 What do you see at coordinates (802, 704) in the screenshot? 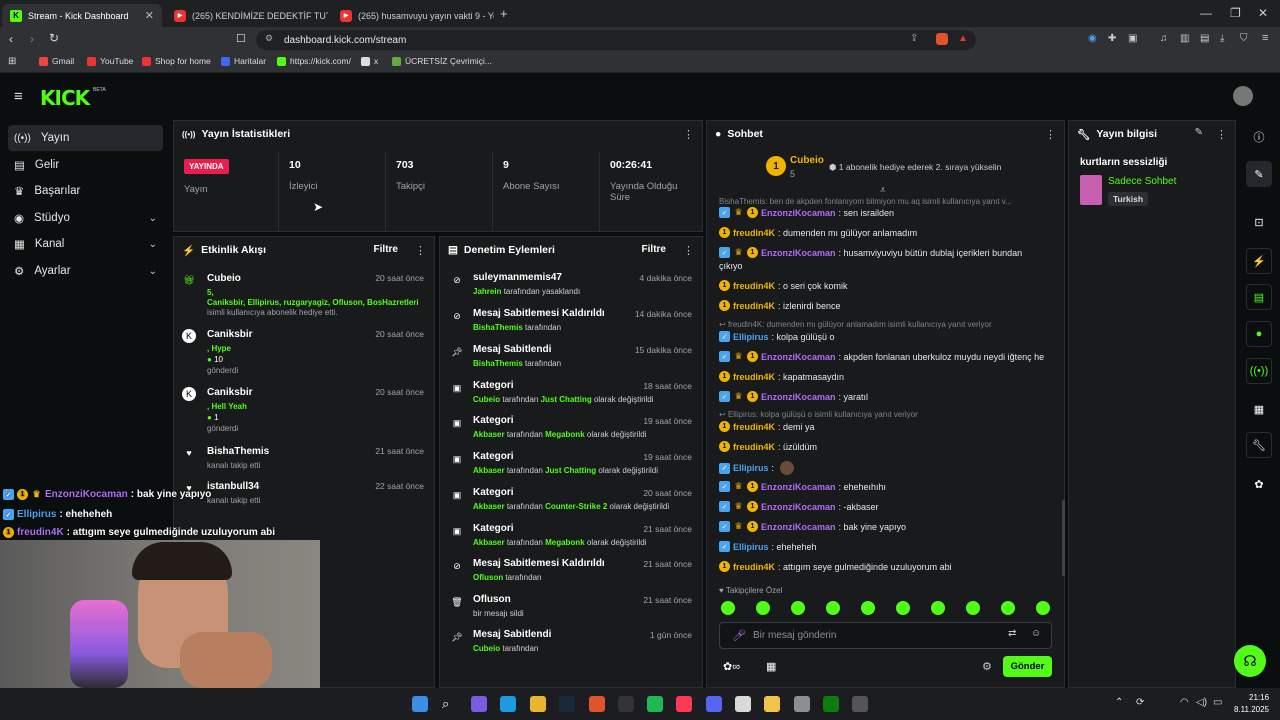
I see `settings-icon` at bounding box center [802, 704].